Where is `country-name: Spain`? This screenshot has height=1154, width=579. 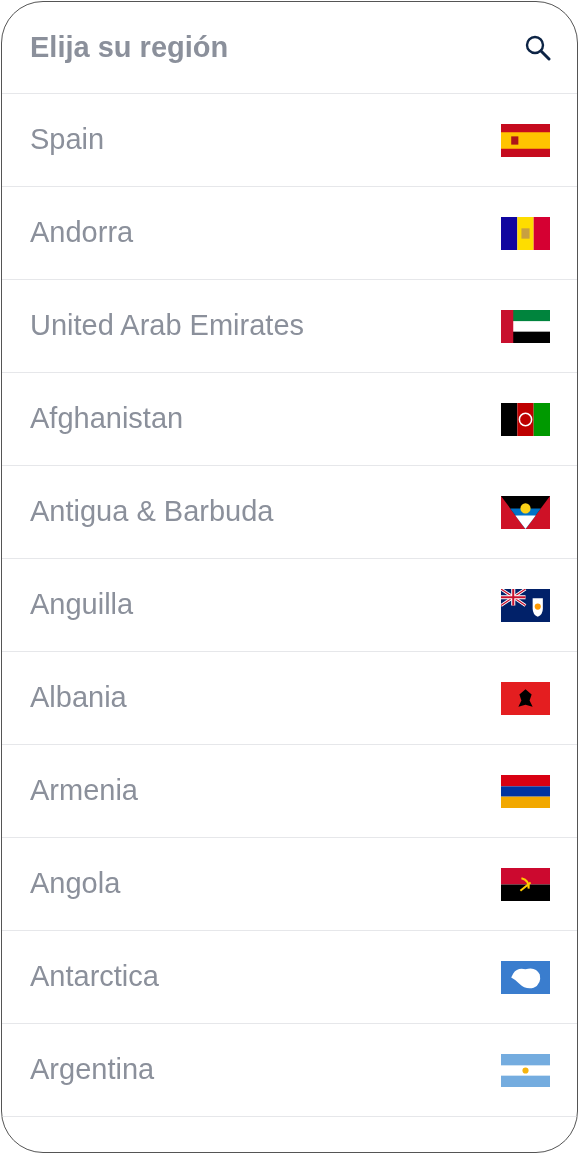 country-name: Spain is located at coordinates (67, 140).